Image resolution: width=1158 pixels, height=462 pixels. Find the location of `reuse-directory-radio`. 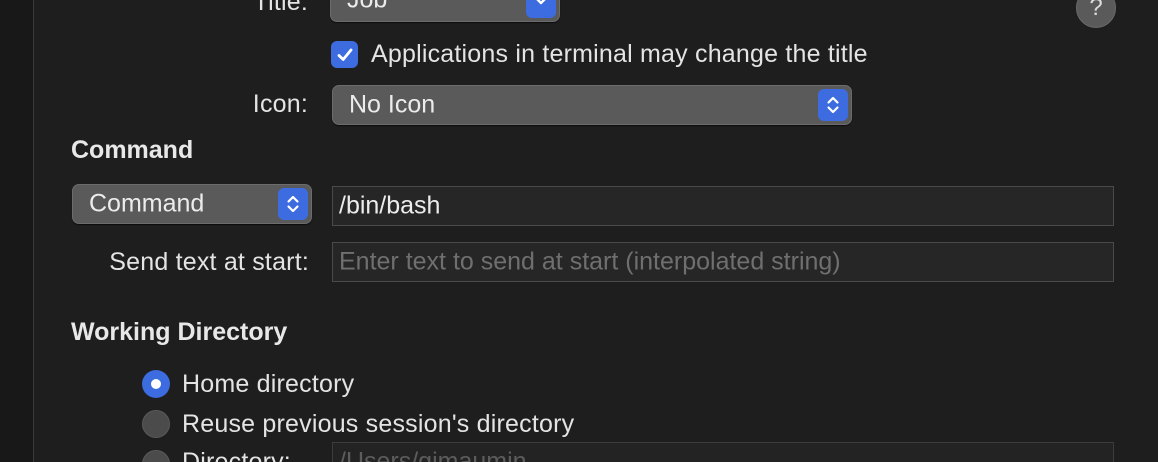

reuse-directory-radio is located at coordinates (156, 424).